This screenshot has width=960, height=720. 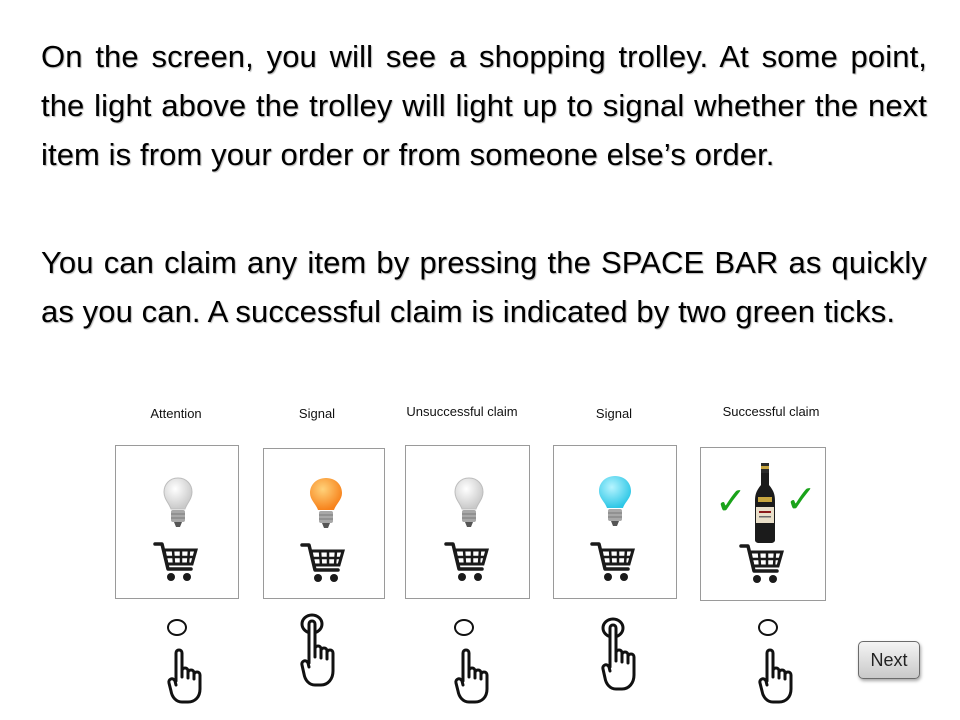 What do you see at coordinates (765, 503) in the screenshot?
I see `champagne-bottle-icon` at bounding box center [765, 503].